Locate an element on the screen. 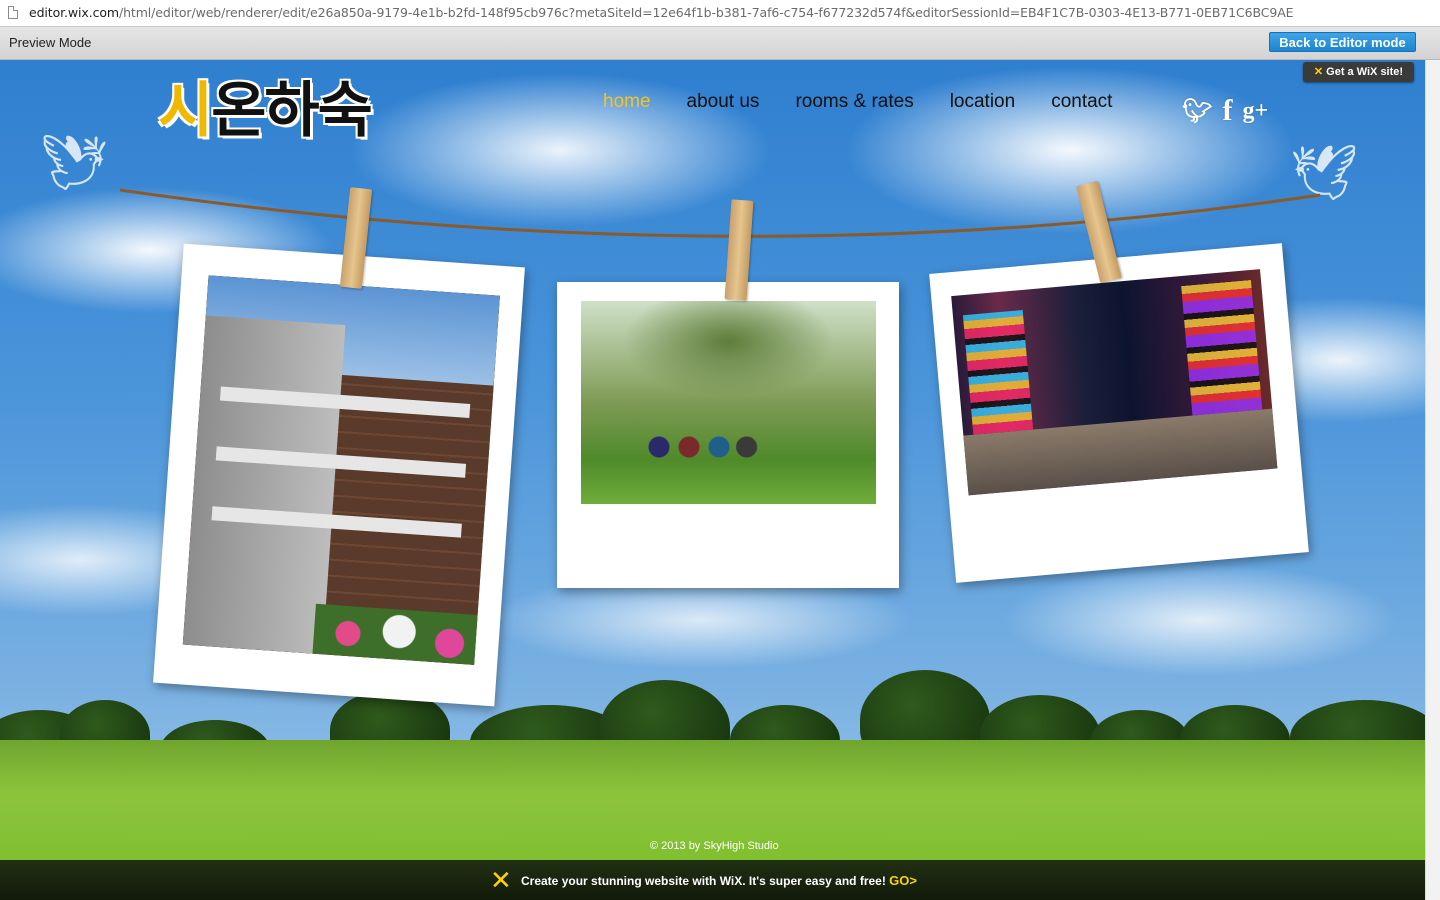  street-photo is located at coordinates (1114, 382).